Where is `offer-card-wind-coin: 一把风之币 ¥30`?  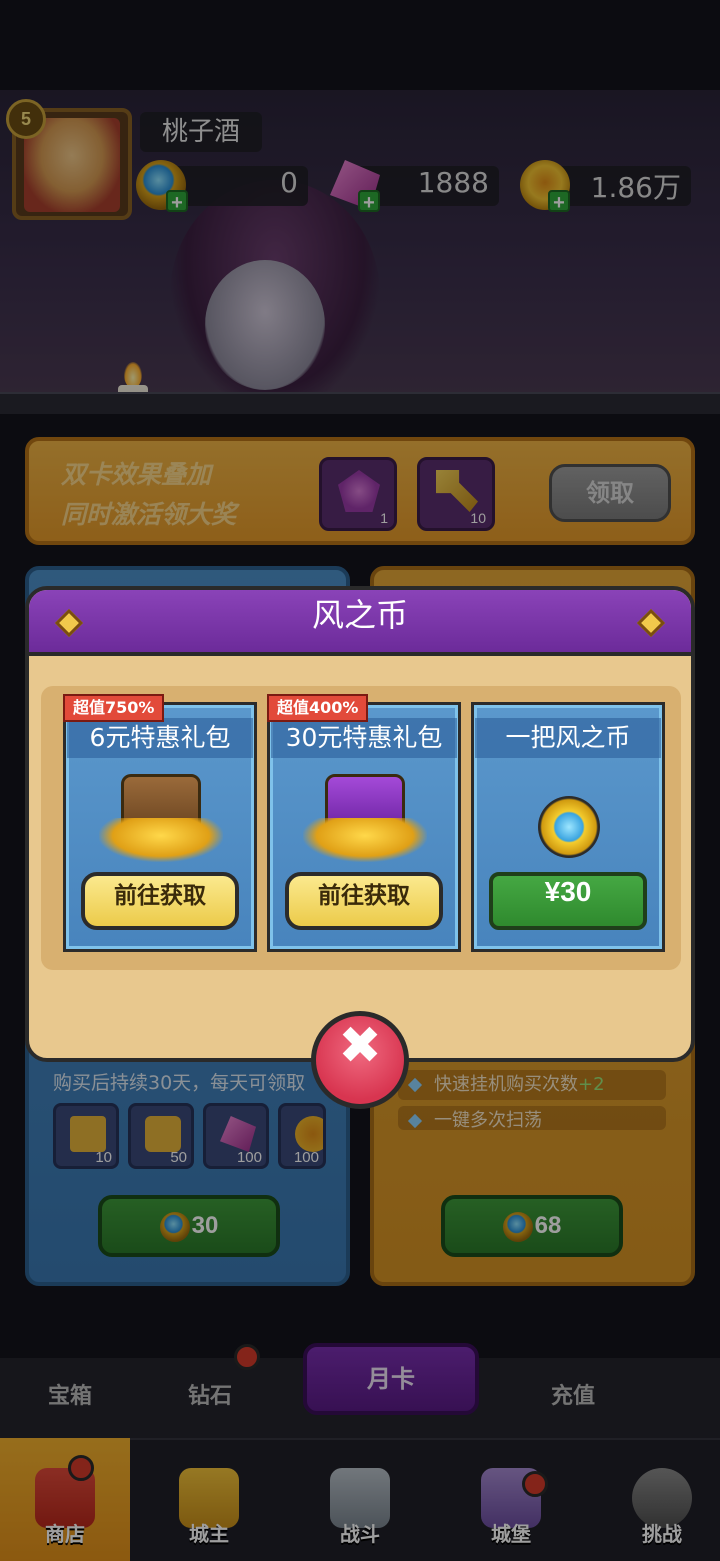
offer-card-wind-coin: 一把风之币 ¥30 is located at coordinates (568, 827).